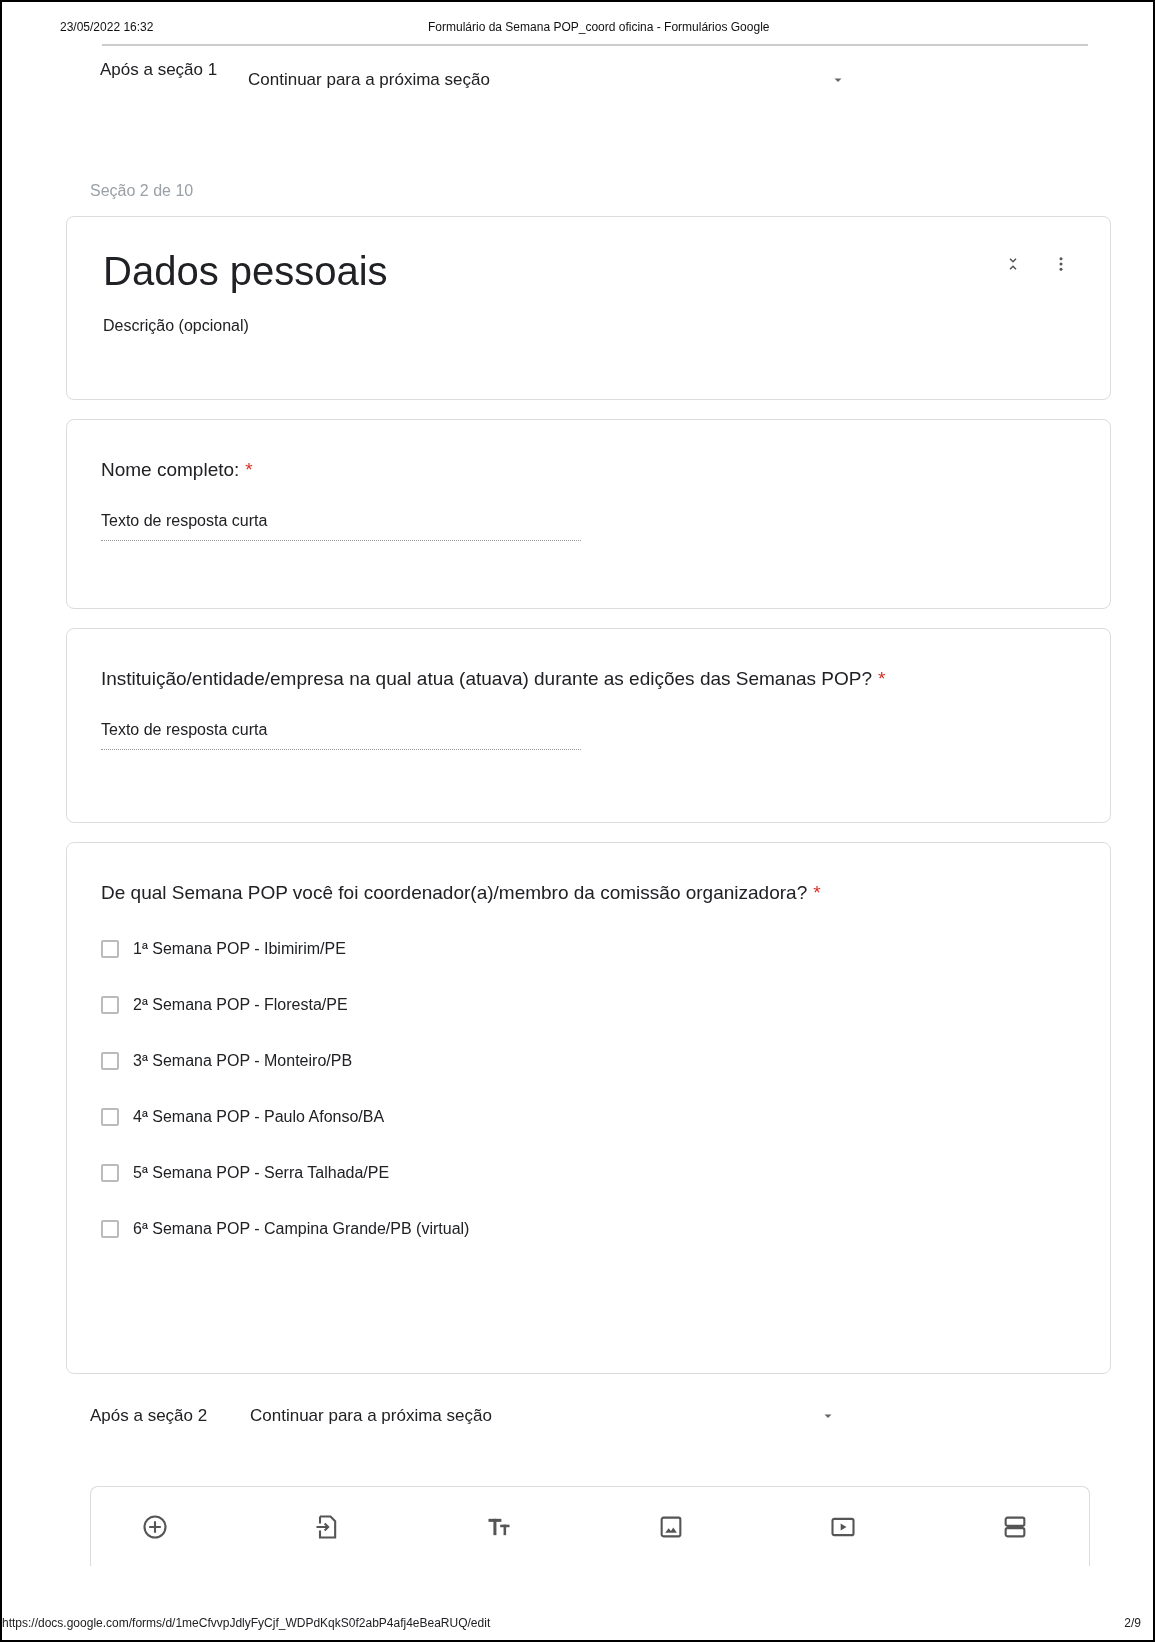  I want to click on option-label: 3ª Semana POP - Monteiro/PB, so click(243, 1061).